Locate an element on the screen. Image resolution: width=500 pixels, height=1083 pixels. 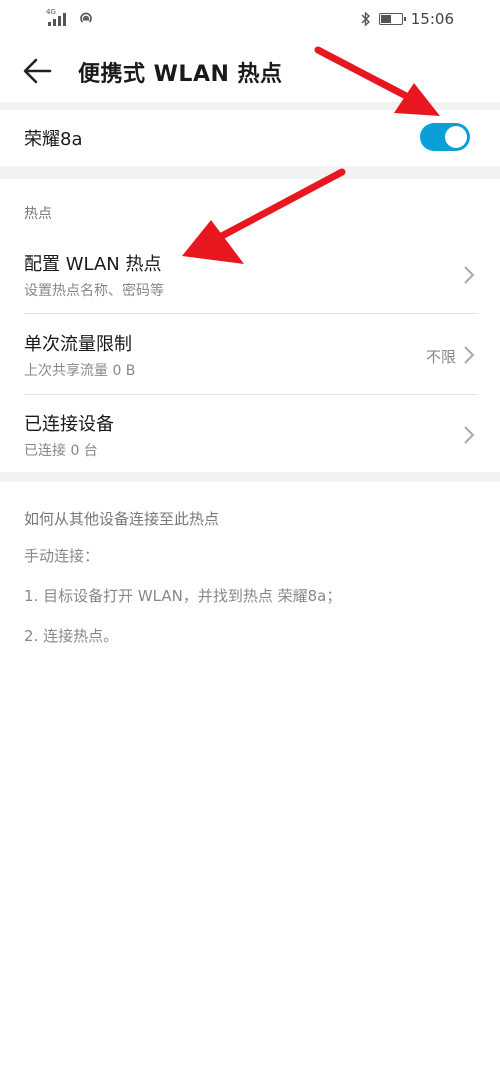
bluetooth-icon is located at coordinates (365, 19).